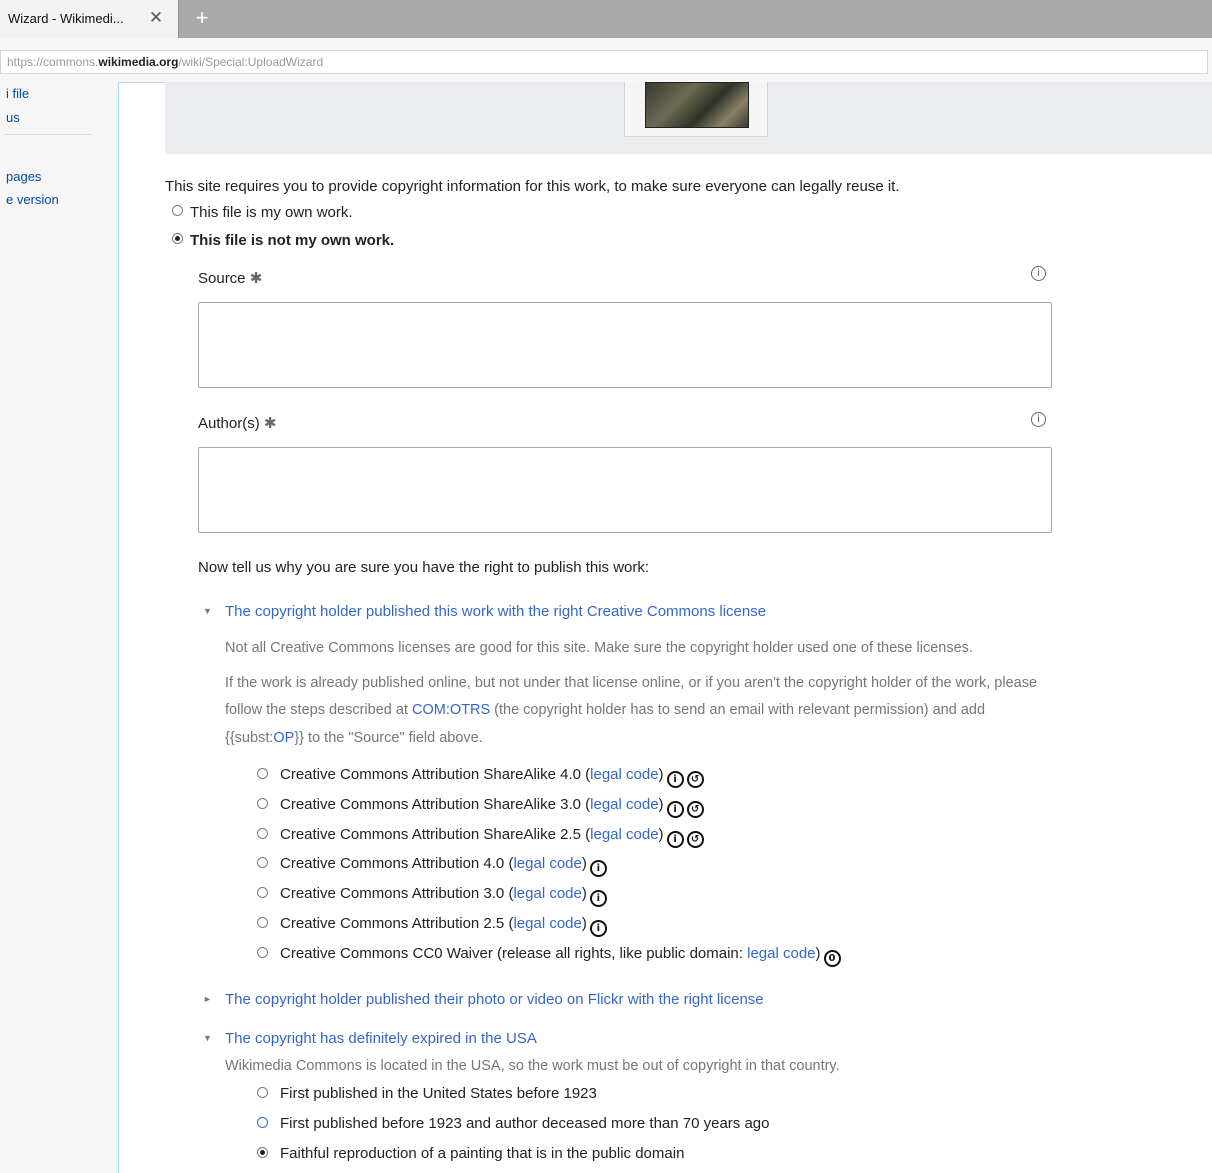 This screenshot has width=1212, height=1173. What do you see at coordinates (48, 134) in the screenshot?
I see `sidebar-divider` at bounding box center [48, 134].